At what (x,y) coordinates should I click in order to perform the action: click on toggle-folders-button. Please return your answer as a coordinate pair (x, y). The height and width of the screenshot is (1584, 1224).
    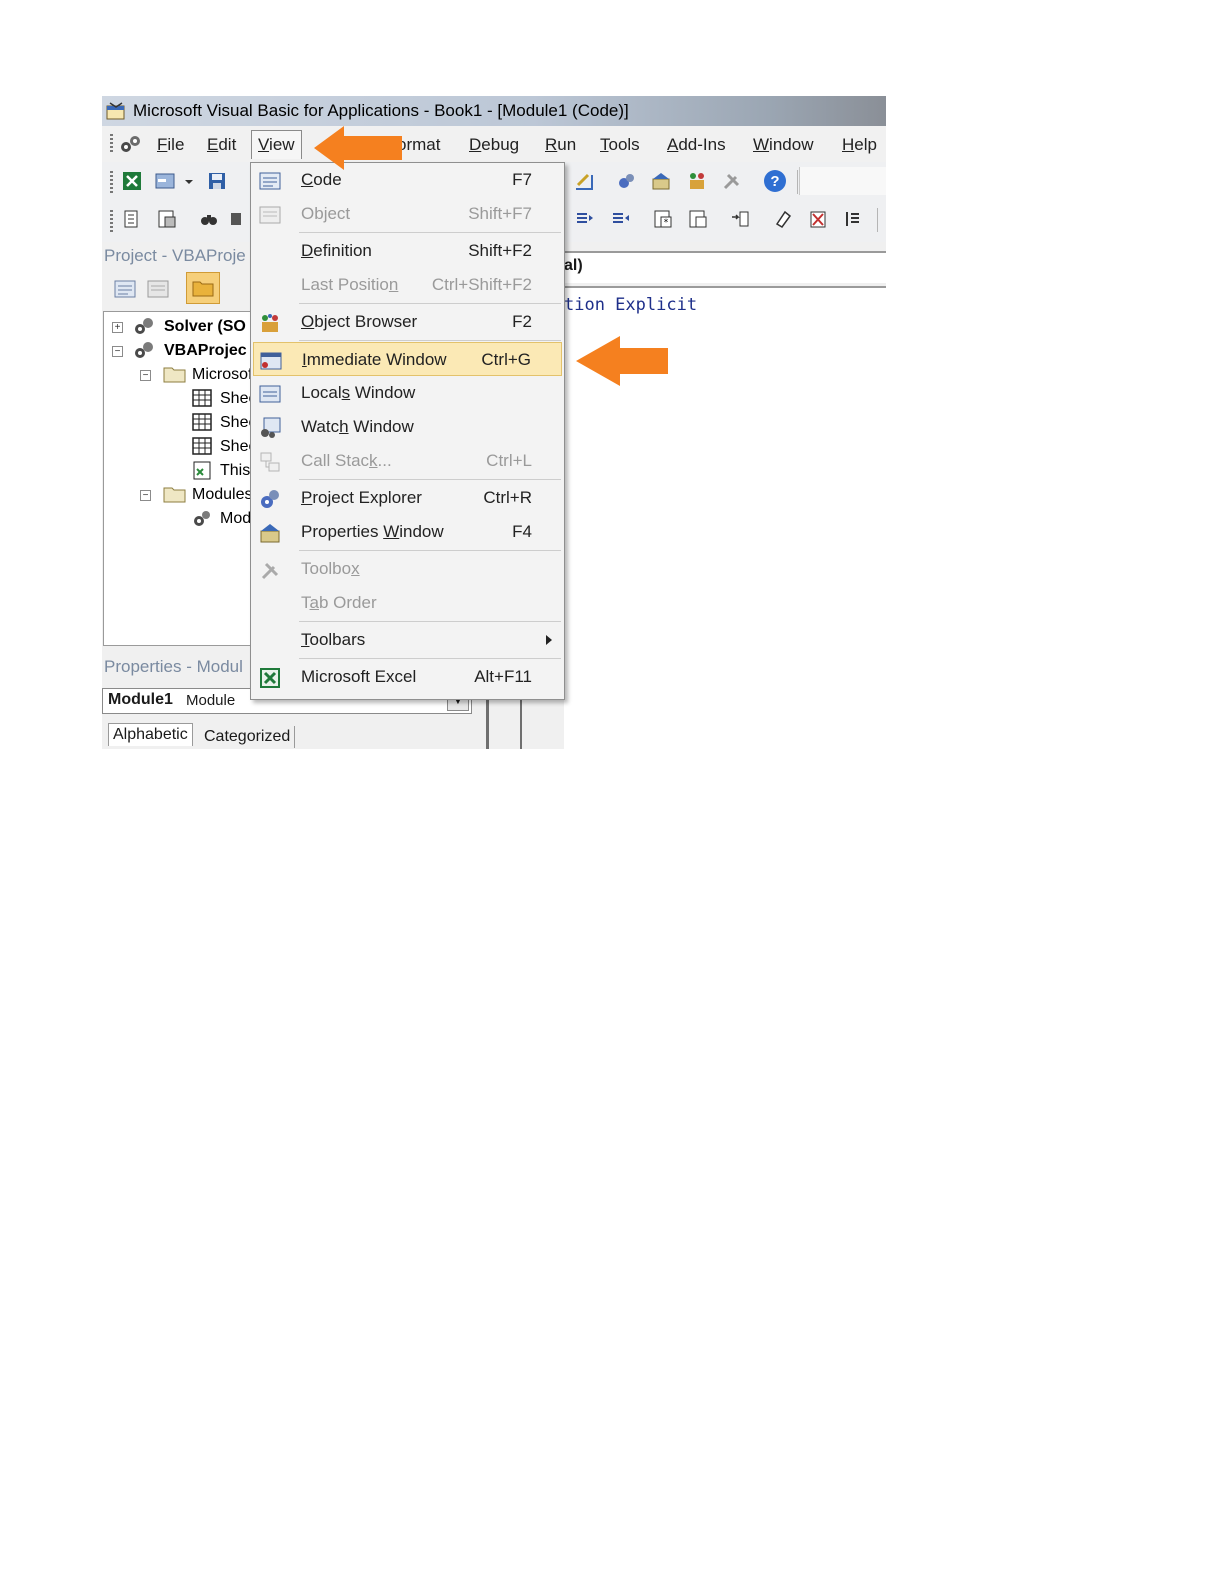
    Looking at the image, I should click on (203, 288).